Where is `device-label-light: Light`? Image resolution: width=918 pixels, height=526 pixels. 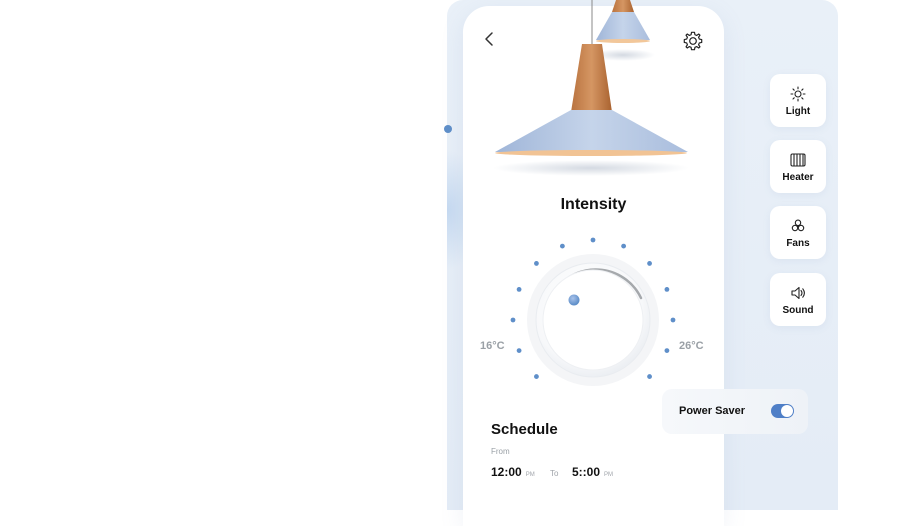 device-label-light: Light is located at coordinates (798, 111).